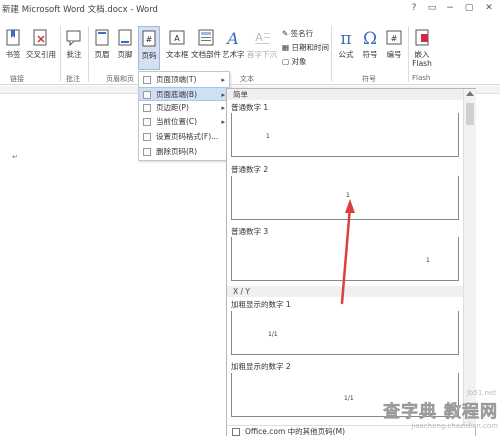 This screenshot has width=500, height=436. Describe the element at coordinates (346, 255) in the screenshot. I see `arrow-shaft` at that location.